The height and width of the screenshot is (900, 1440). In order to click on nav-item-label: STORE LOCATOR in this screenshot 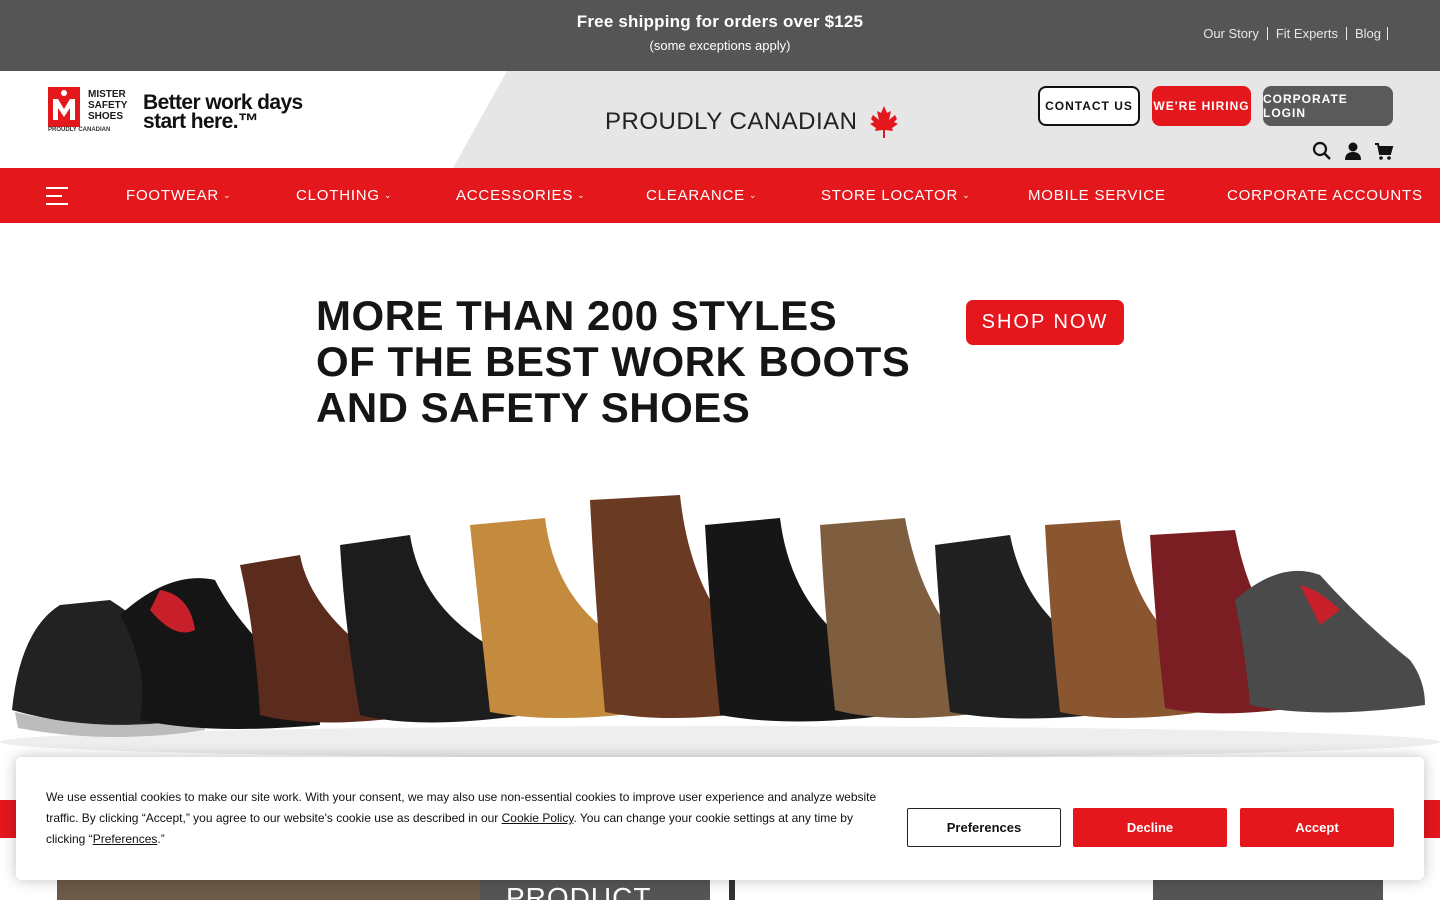, I will do `click(890, 195)`.